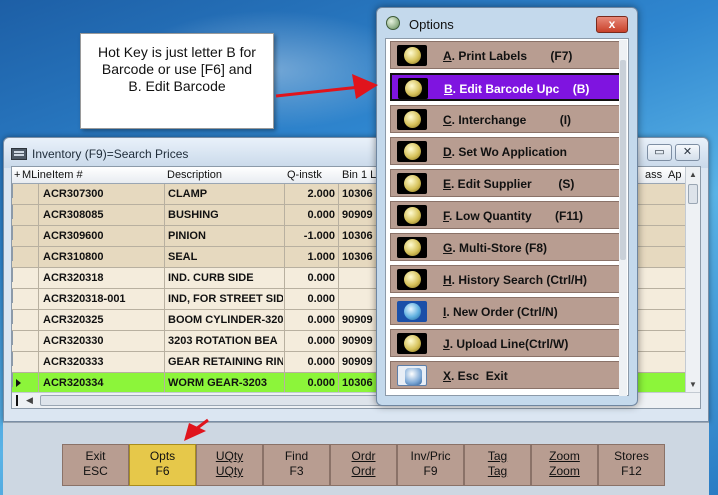  Describe the element at coordinates (623, 160) in the screenshot. I see `options-scroll-thumb` at that location.